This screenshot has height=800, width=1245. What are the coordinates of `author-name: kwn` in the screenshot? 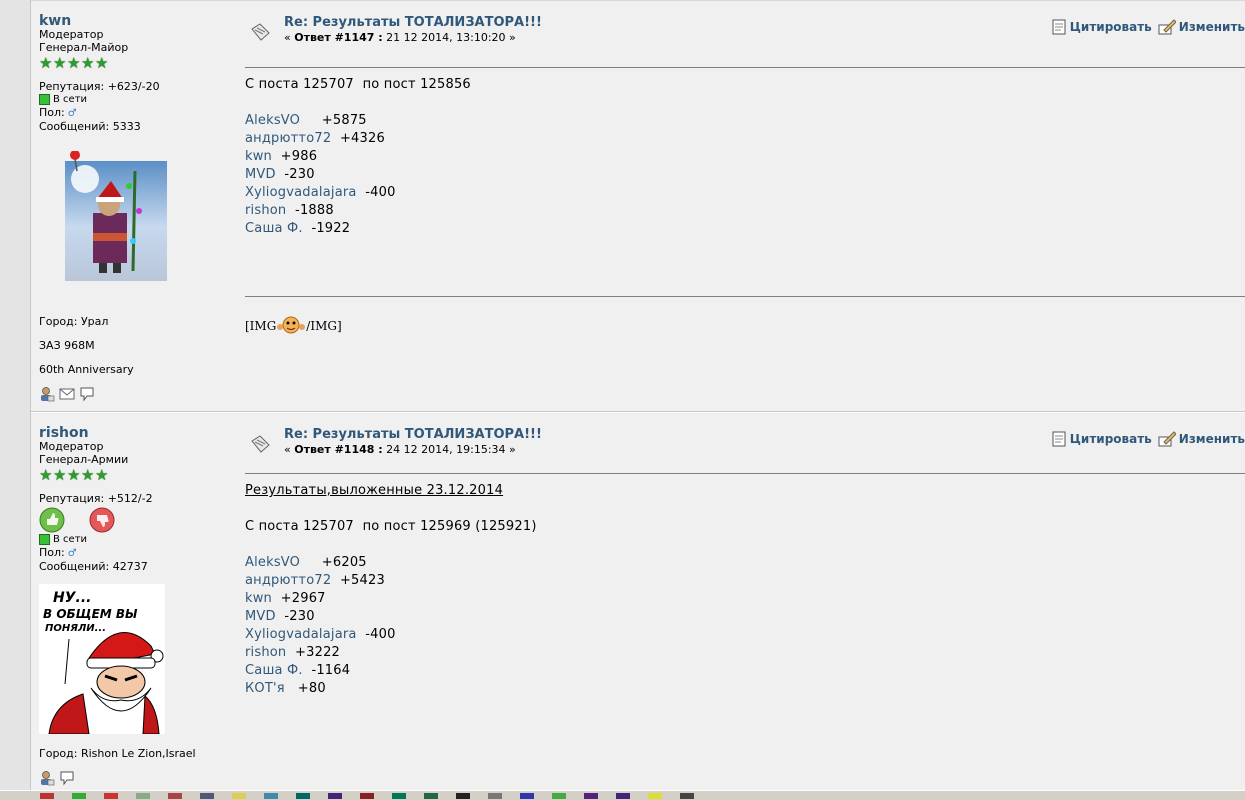 It's located at (139, 21).